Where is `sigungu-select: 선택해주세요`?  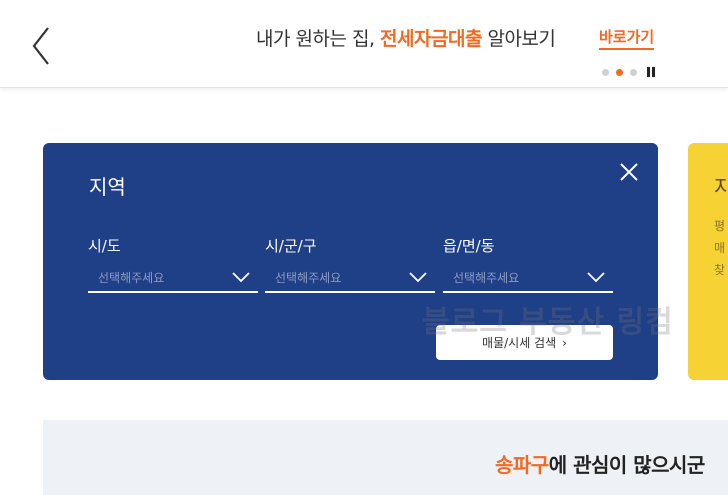
sigungu-select: 선택해주세요 is located at coordinates (350, 276).